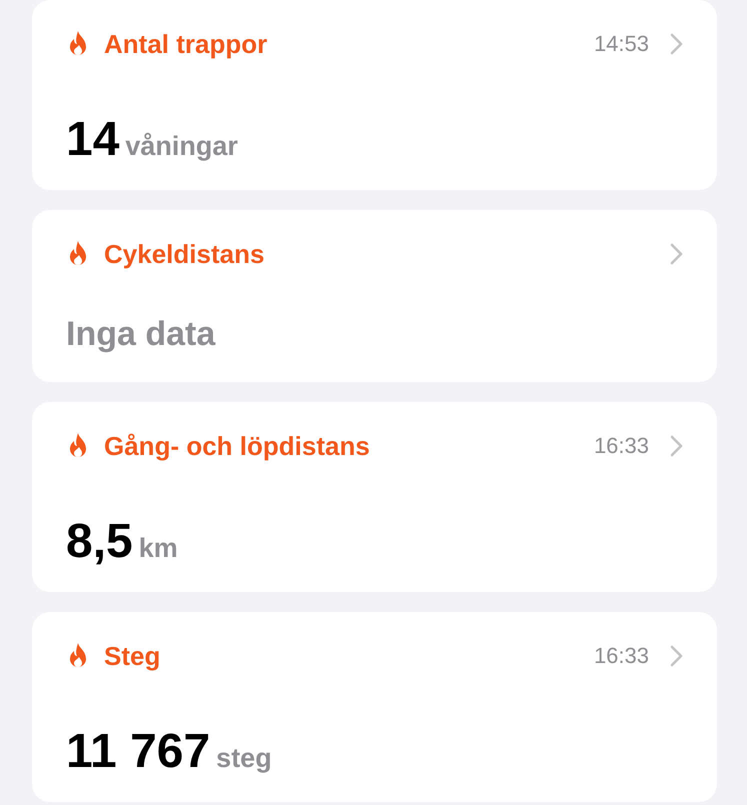  I want to click on metric-value: 8,5, so click(99, 542).